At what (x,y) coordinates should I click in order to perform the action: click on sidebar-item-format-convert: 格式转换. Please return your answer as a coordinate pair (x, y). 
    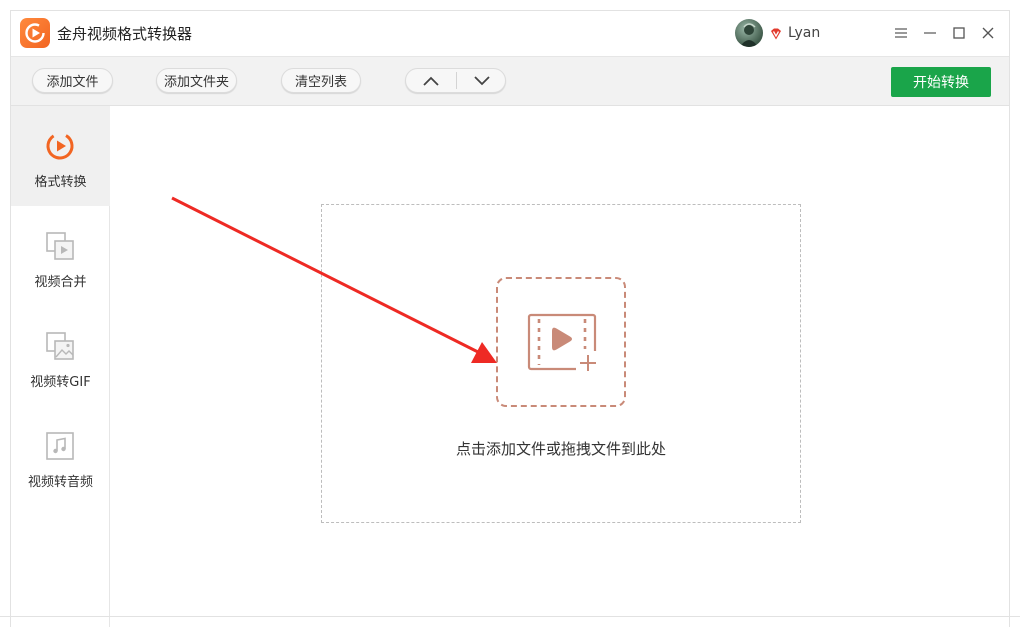
    Looking at the image, I should click on (60, 156).